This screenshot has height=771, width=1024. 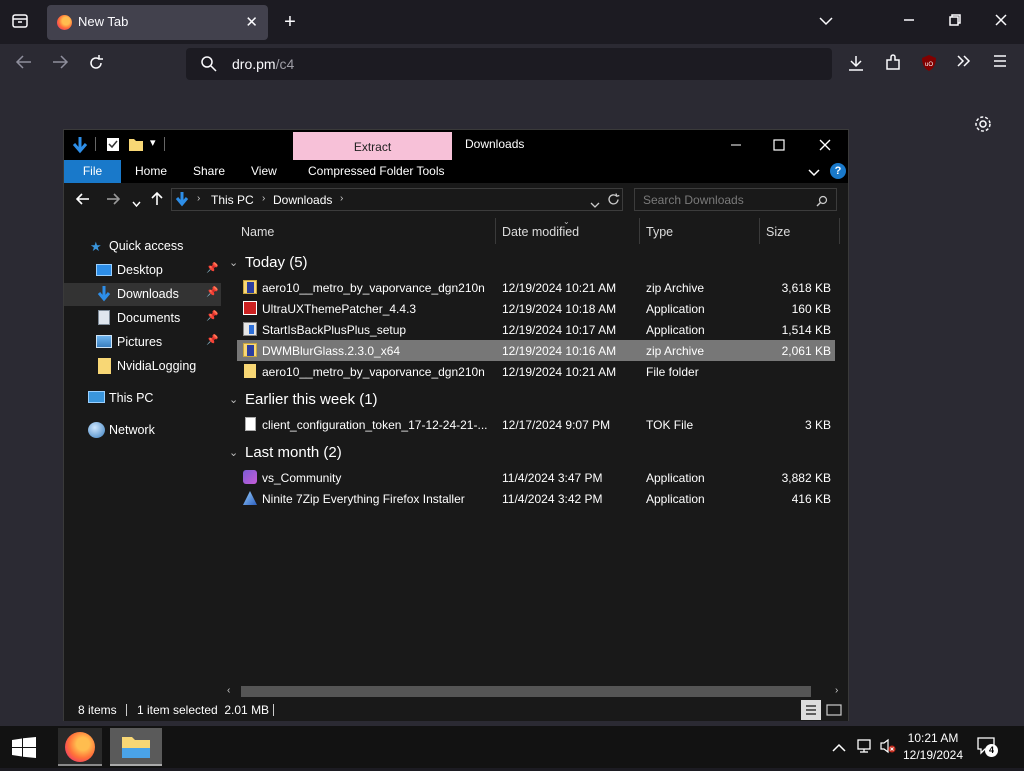 I want to click on menu-icon, so click(x=1000, y=64).